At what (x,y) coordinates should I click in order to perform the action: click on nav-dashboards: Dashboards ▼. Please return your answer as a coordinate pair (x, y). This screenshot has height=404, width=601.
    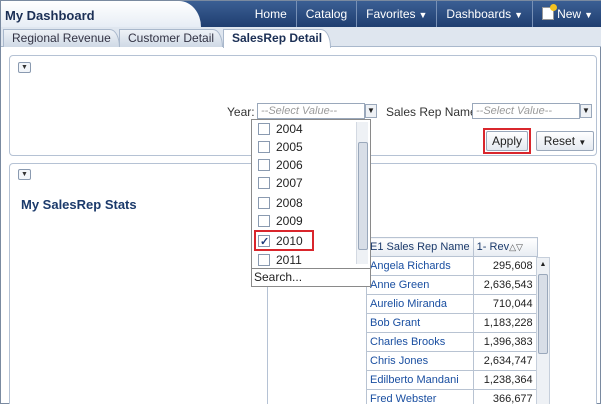
    Looking at the image, I should click on (484, 14).